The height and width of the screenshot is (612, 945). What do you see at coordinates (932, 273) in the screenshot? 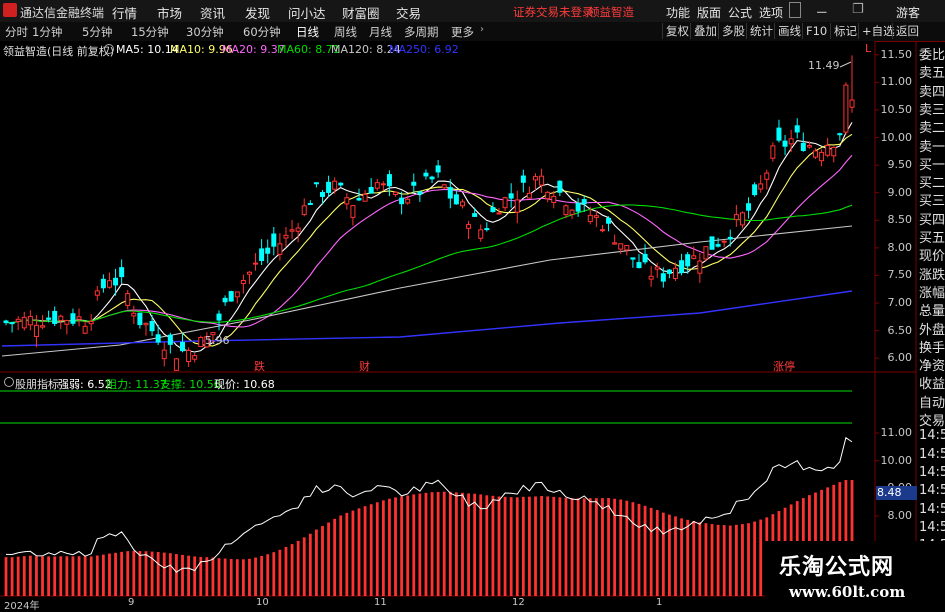
I see `side-panel-item: 涨跌` at bounding box center [932, 273].